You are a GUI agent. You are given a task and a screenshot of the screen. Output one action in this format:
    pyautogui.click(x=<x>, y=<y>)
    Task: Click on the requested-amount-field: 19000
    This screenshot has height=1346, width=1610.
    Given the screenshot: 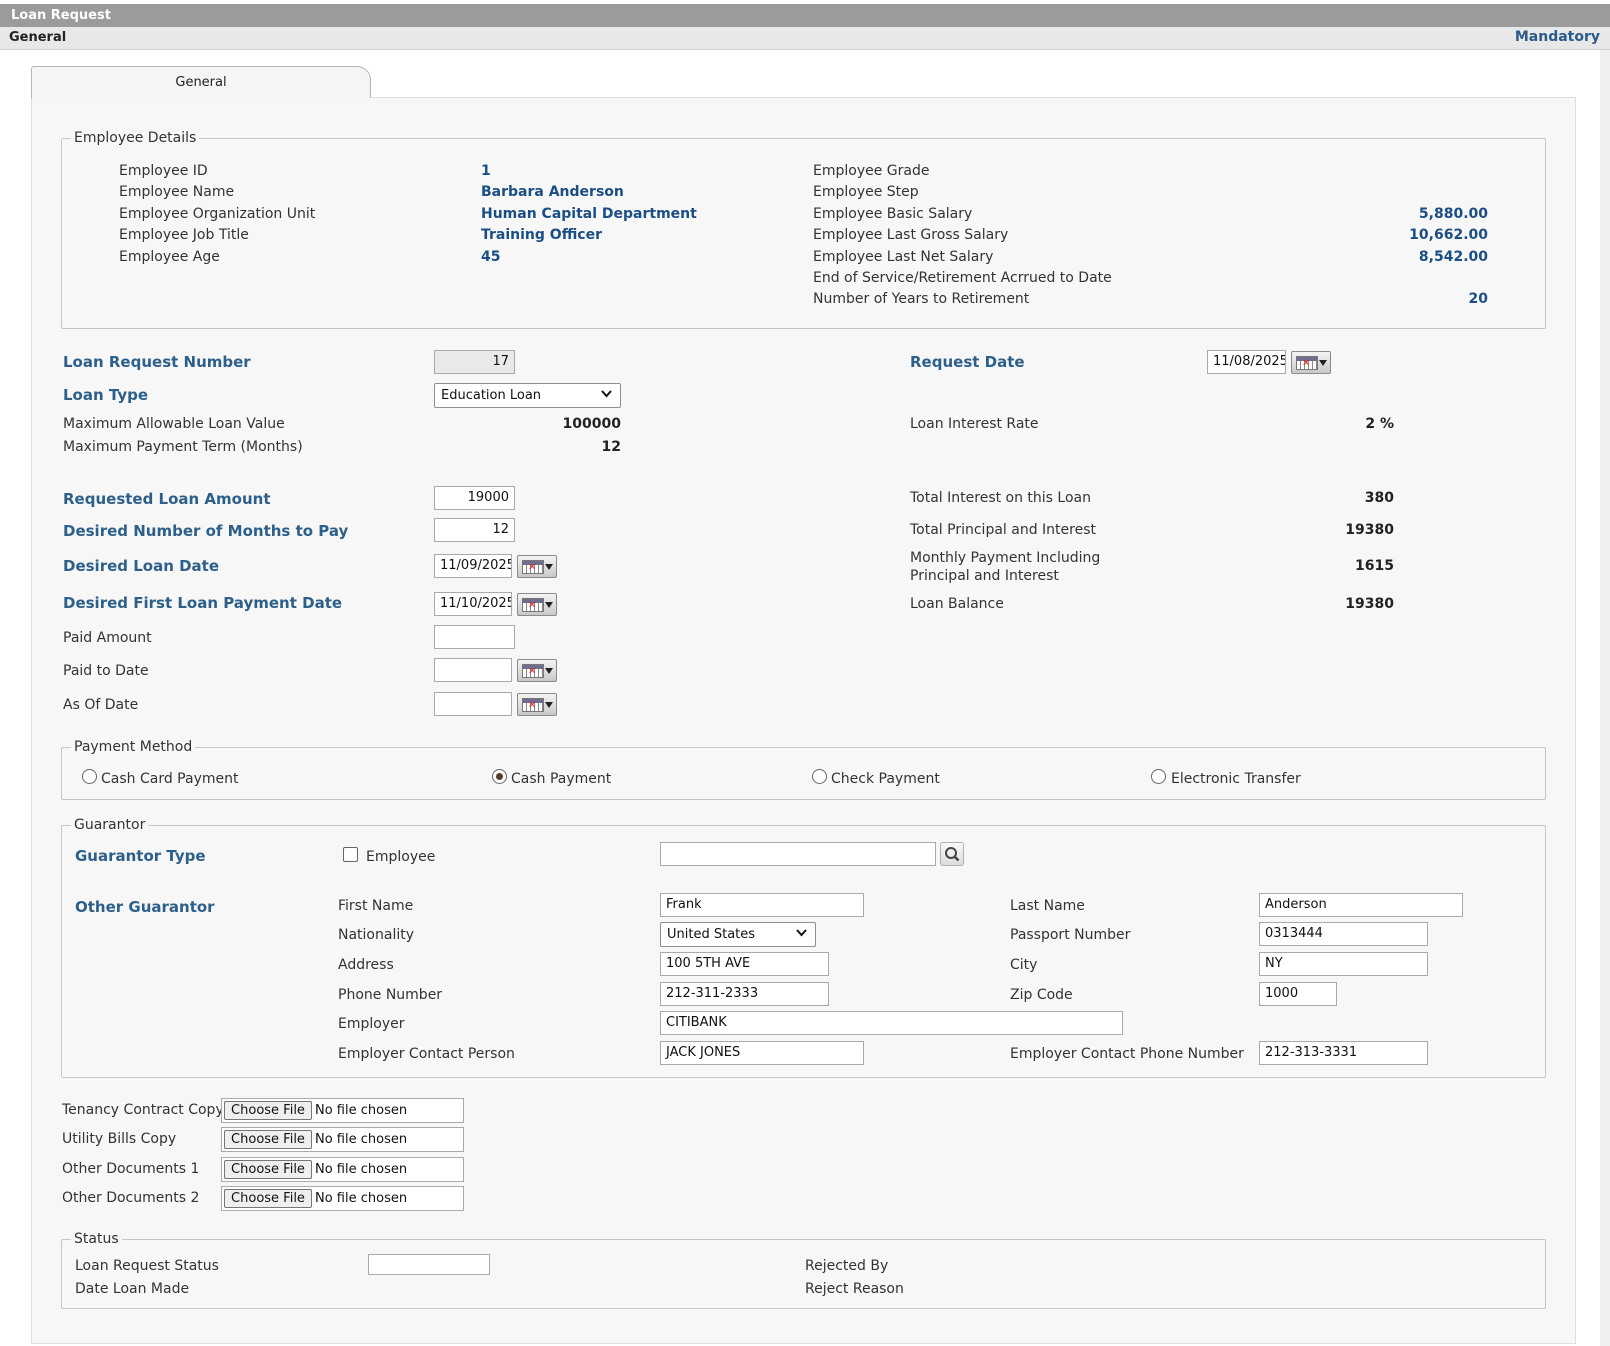 What is the action you would take?
    pyautogui.click(x=474, y=498)
    